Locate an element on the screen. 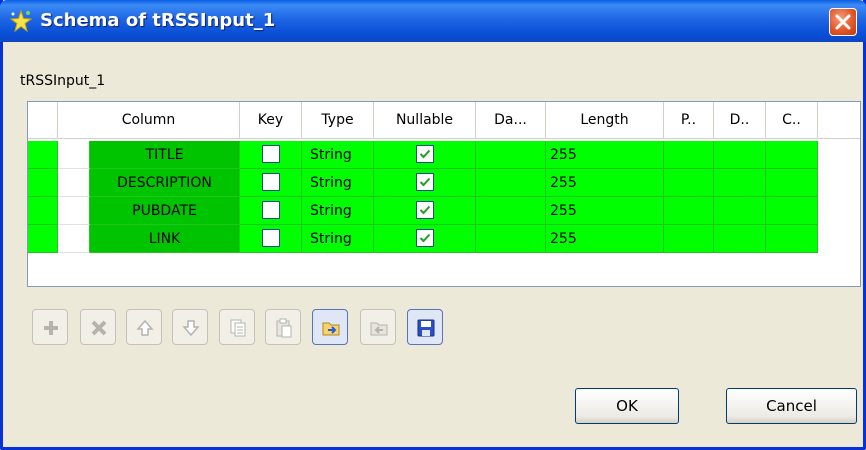 Image resolution: width=866 pixels, height=450 pixels. header-comment: C.. is located at coordinates (792, 120).